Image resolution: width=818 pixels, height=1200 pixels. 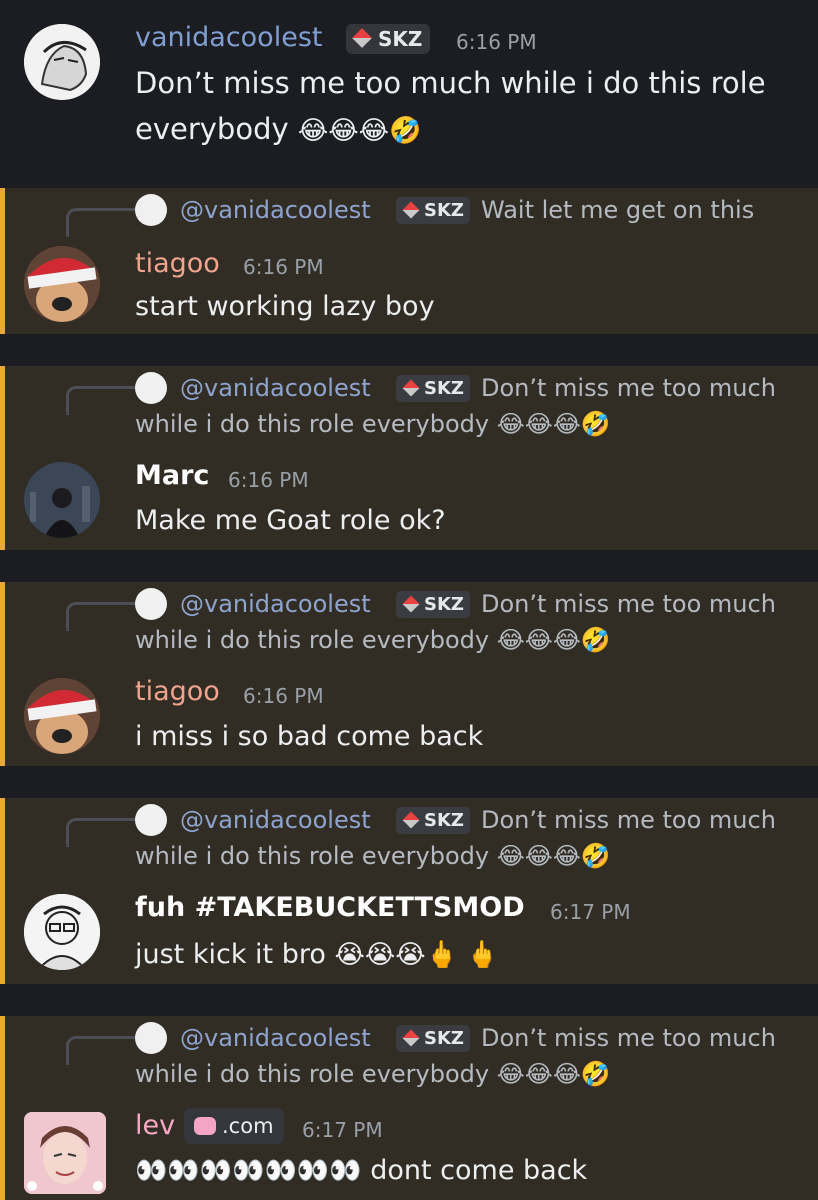 What do you see at coordinates (212, 129) in the screenshot?
I see `message-text-part: everybody` at bounding box center [212, 129].